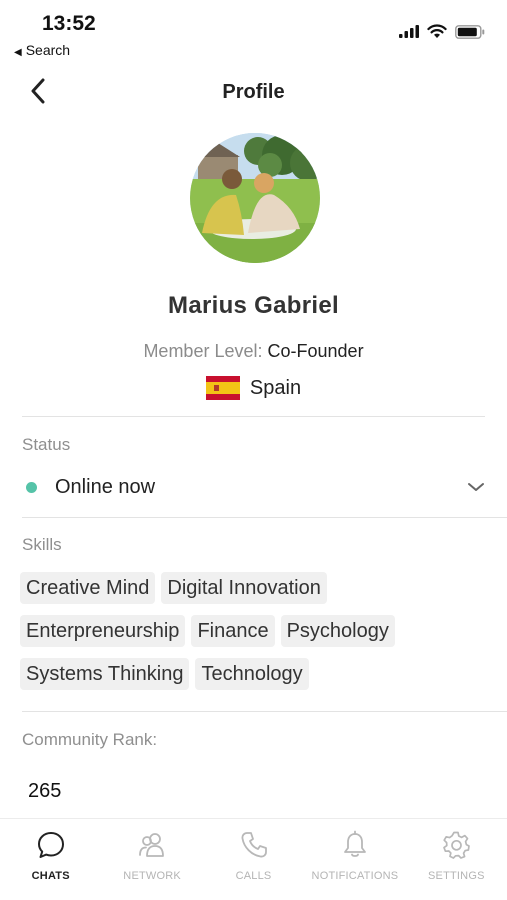 This screenshot has height=900, width=507. What do you see at coordinates (253, 305) in the screenshot?
I see `profile-name: Marius Gabriel` at bounding box center [253, 305].